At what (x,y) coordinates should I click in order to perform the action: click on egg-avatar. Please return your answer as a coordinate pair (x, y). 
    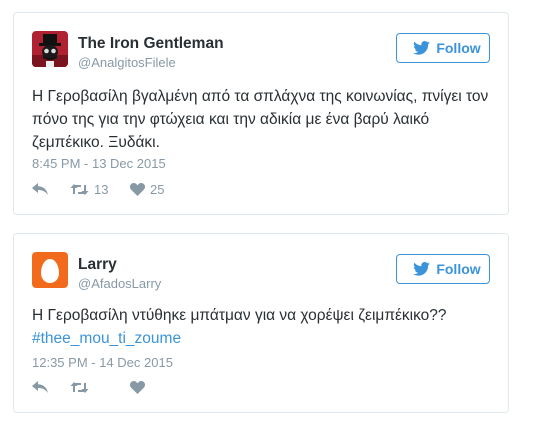
    Looking at the image, I should click on (50, 270).